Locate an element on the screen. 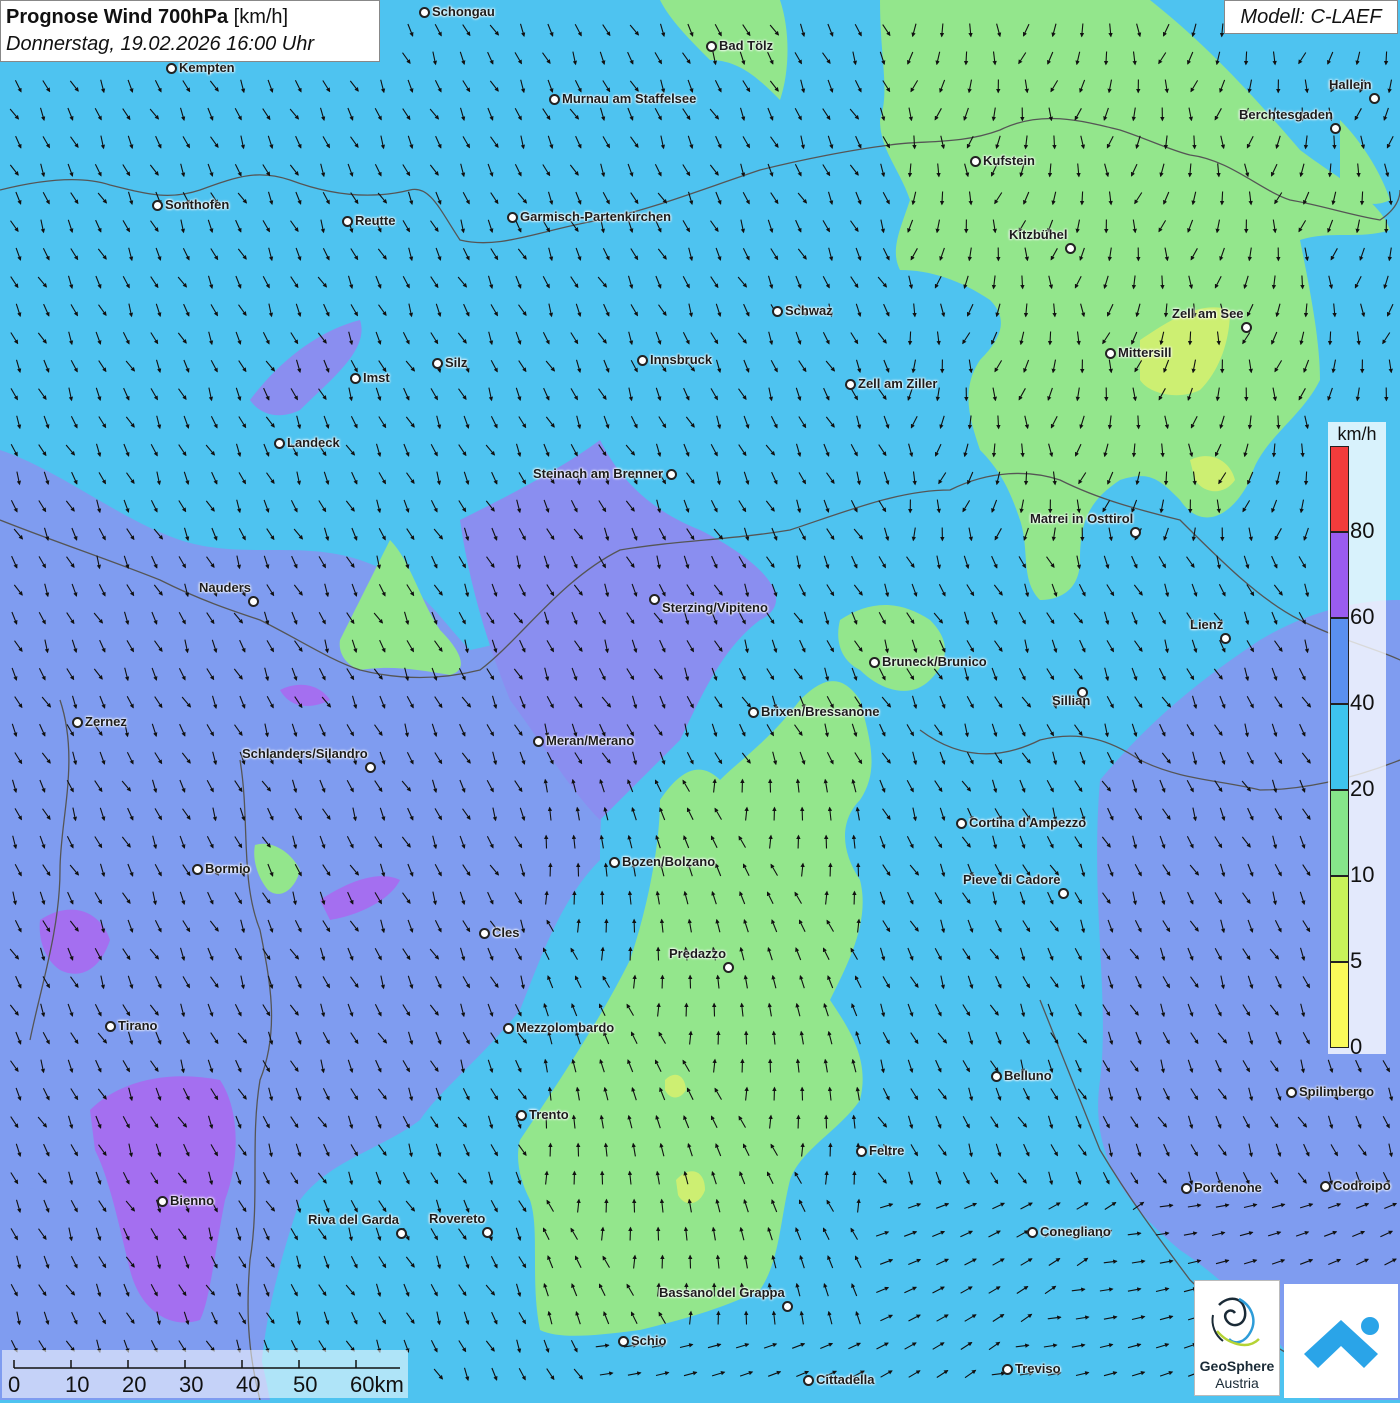  city-label: Conegliano is located at coordinates (1075, 1232).